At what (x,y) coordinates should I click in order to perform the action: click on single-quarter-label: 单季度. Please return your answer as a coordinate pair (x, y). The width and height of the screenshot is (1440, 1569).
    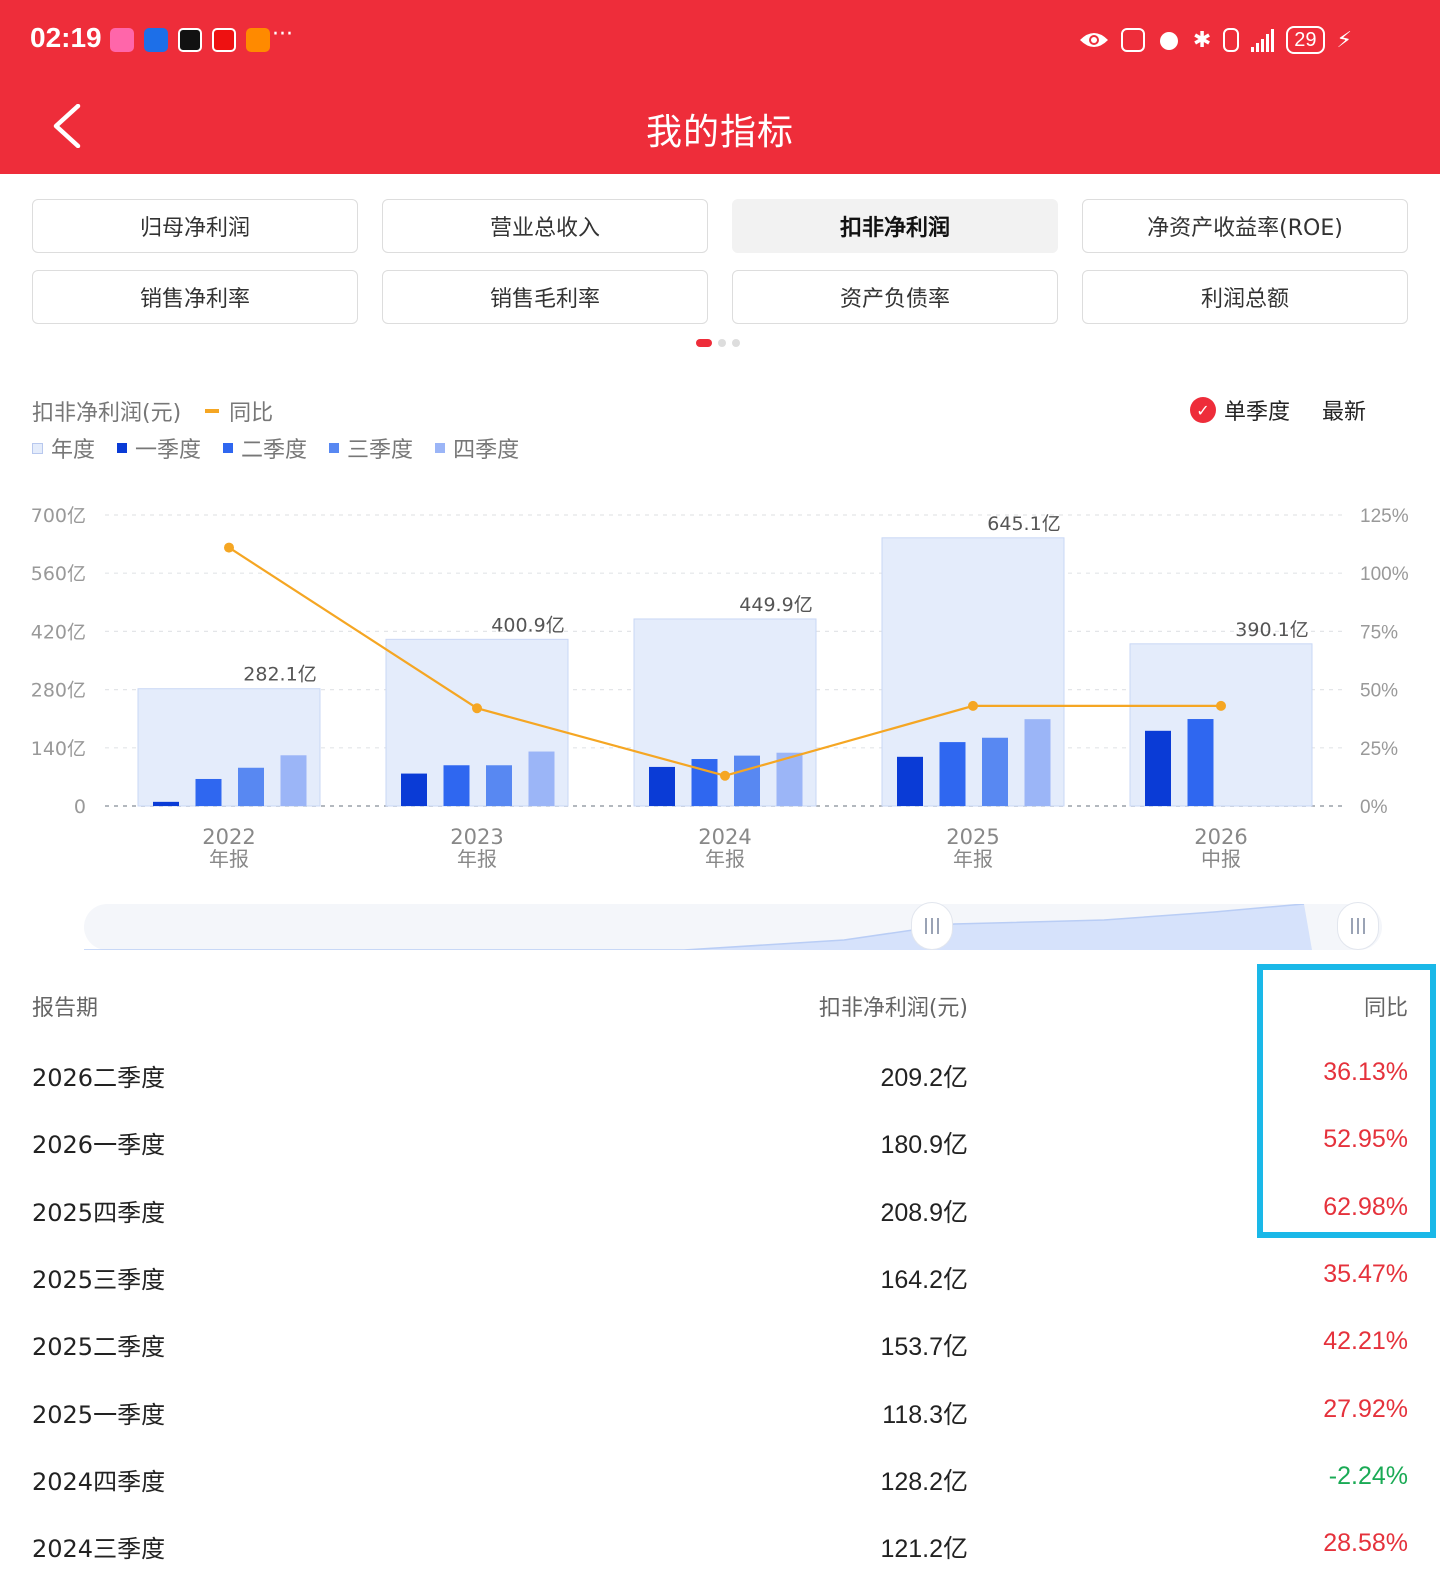
    Looking at the image, I should click on (1257, 412).